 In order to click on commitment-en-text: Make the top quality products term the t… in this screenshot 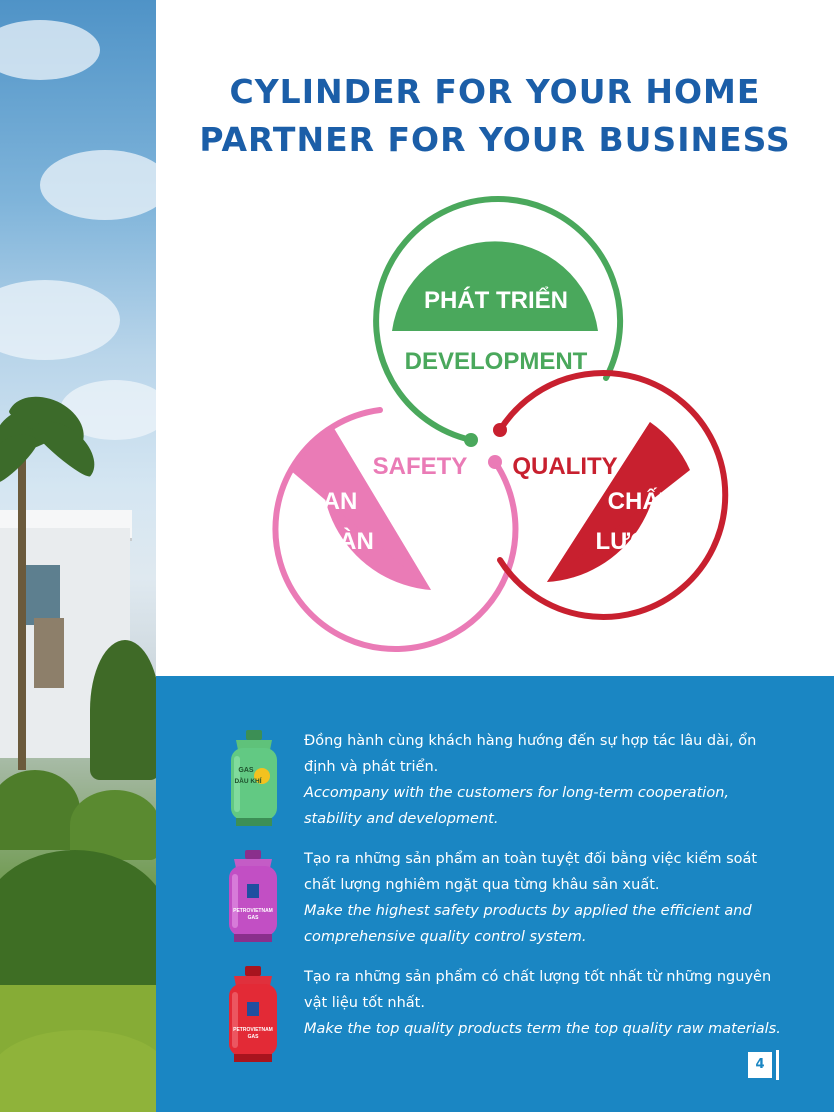, I will do `click(542, 1029)`.